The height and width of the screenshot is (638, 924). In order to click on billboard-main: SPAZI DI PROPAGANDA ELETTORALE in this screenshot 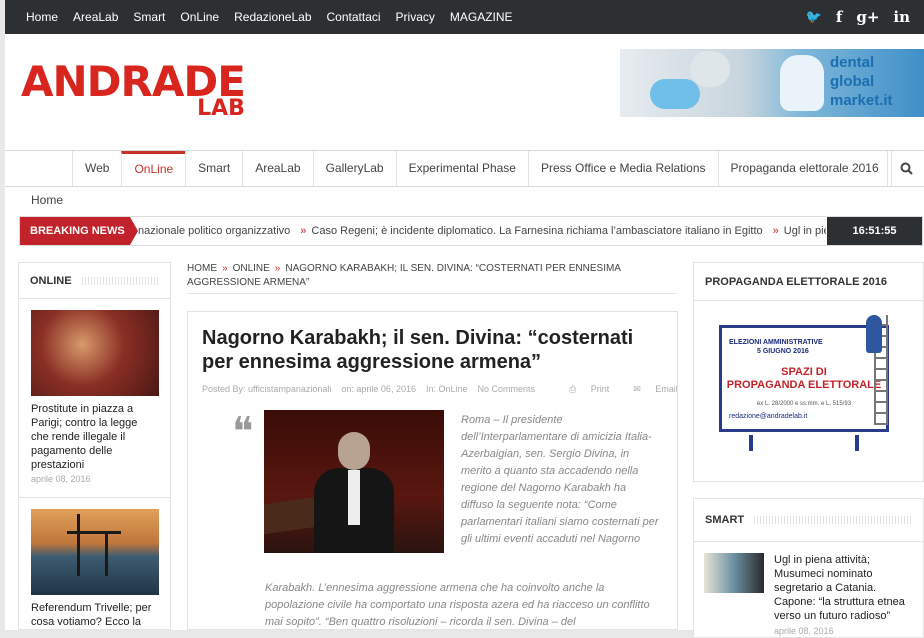, I will do `click(804, 379)`.